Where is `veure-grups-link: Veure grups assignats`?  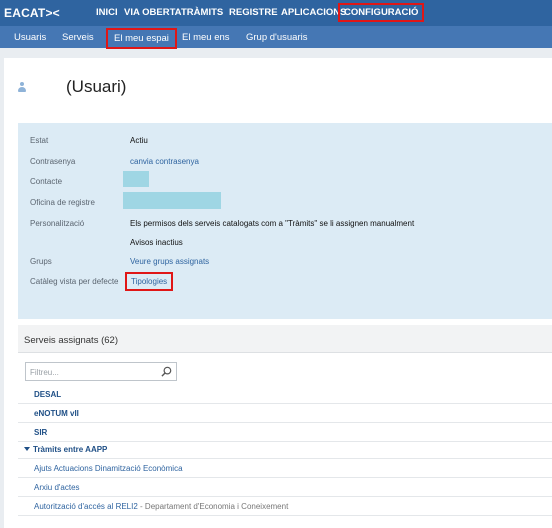 veure-grups-link: Veure grups assignats is located at coordinates (169, 261).